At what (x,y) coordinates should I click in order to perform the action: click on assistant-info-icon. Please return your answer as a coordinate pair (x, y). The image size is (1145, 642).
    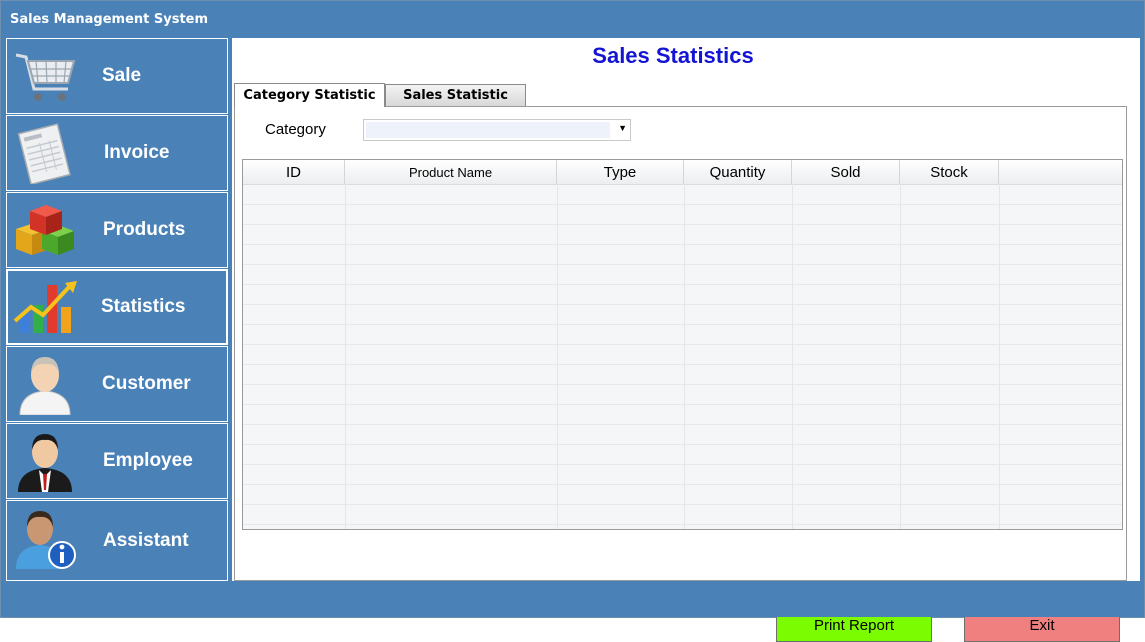
    Looking at the image, I should click on (46, 540).